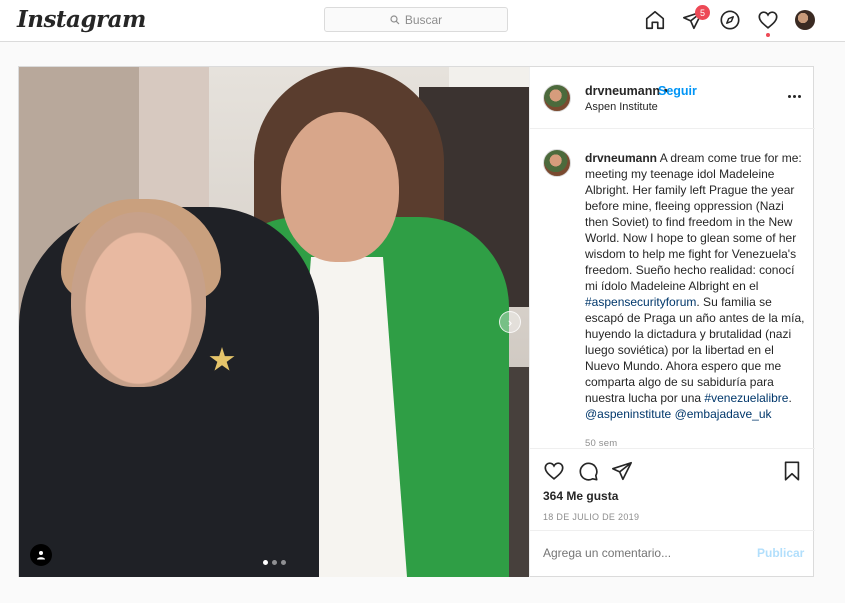  What do you see at coordinates (730, 20) in the screenshot?
I see `explore-compass-icon` at bounding box center [730, 20].